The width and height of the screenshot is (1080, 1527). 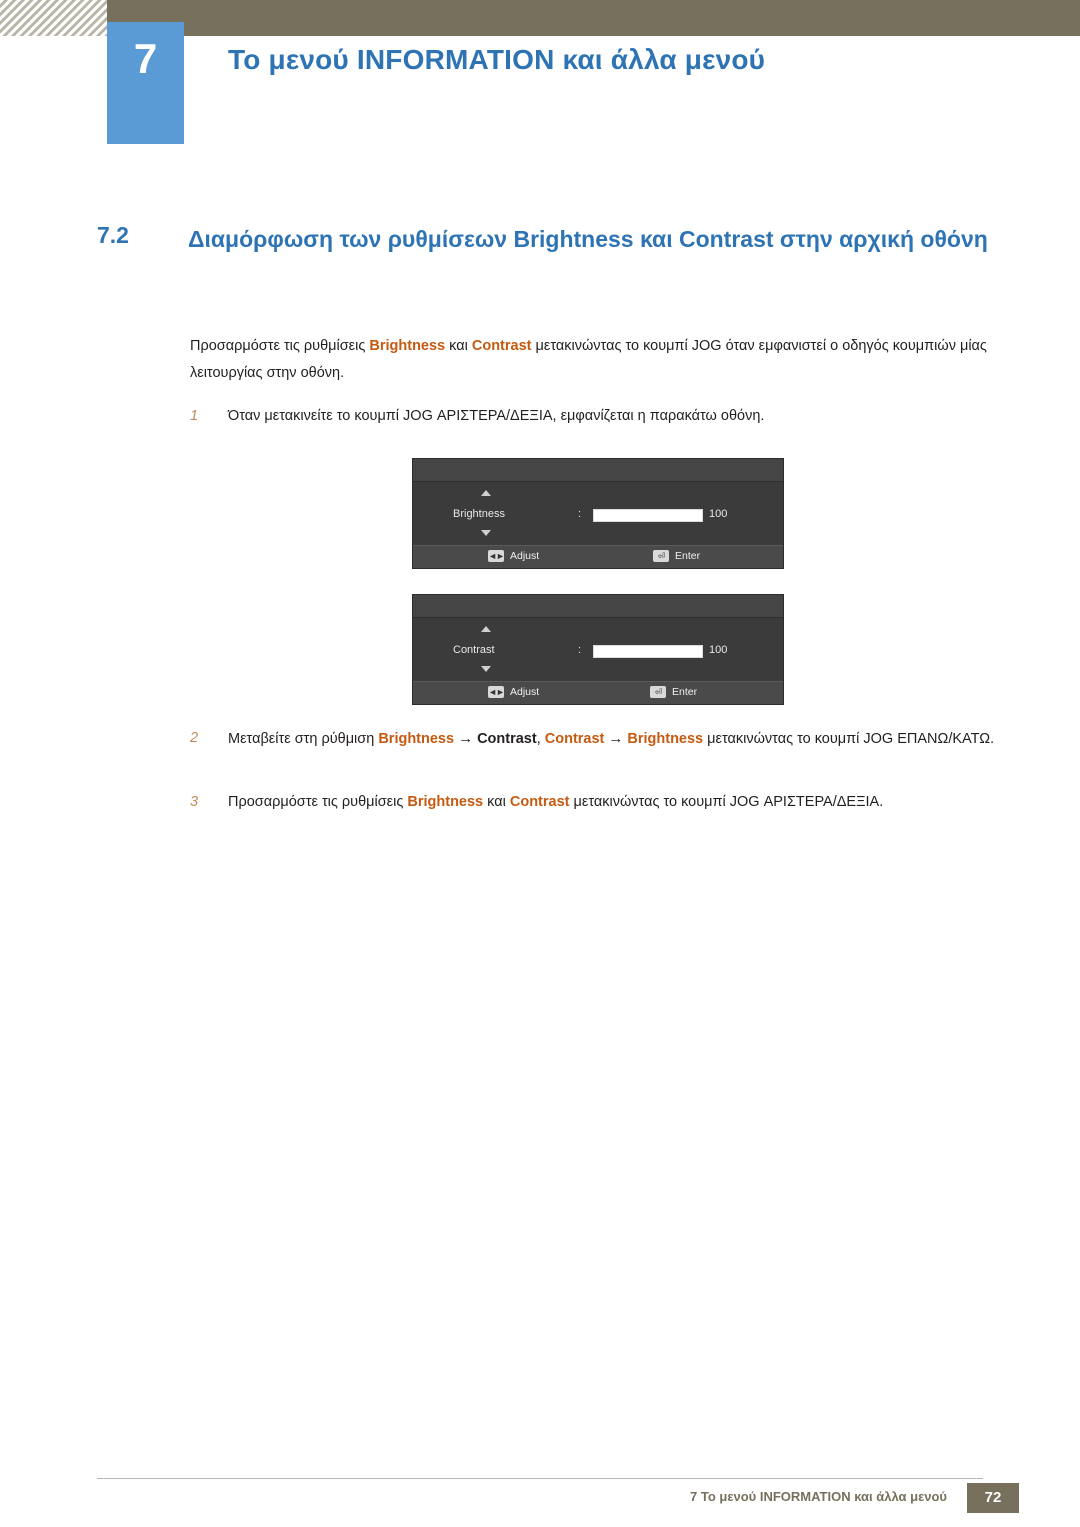 What do you see at coordinates (466, 738) in the screenshot?
I see `right-arrow-icon: →` at bounding box center [466, 738].